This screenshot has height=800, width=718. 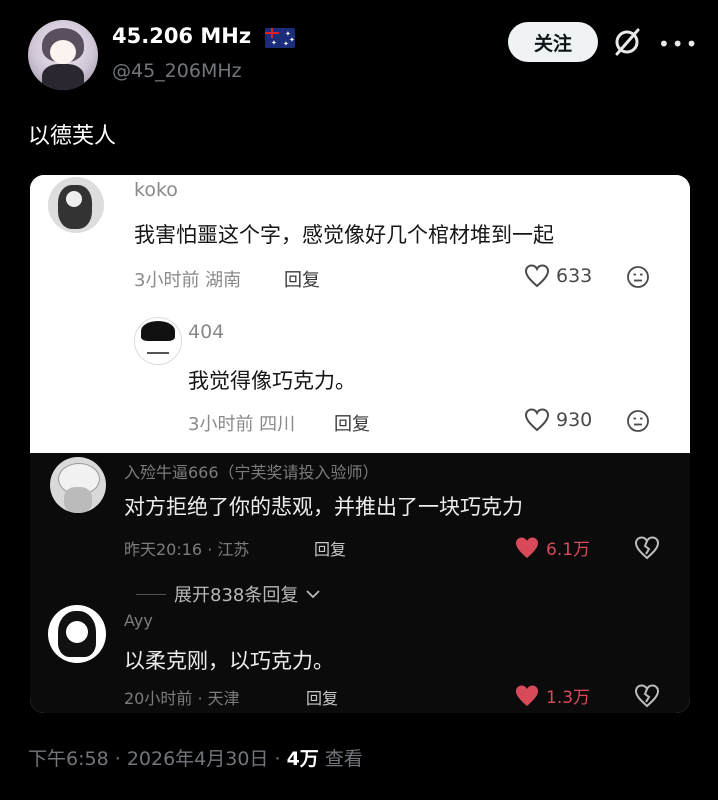 I want to click on like-count: 930, so click(x=574, y=420).